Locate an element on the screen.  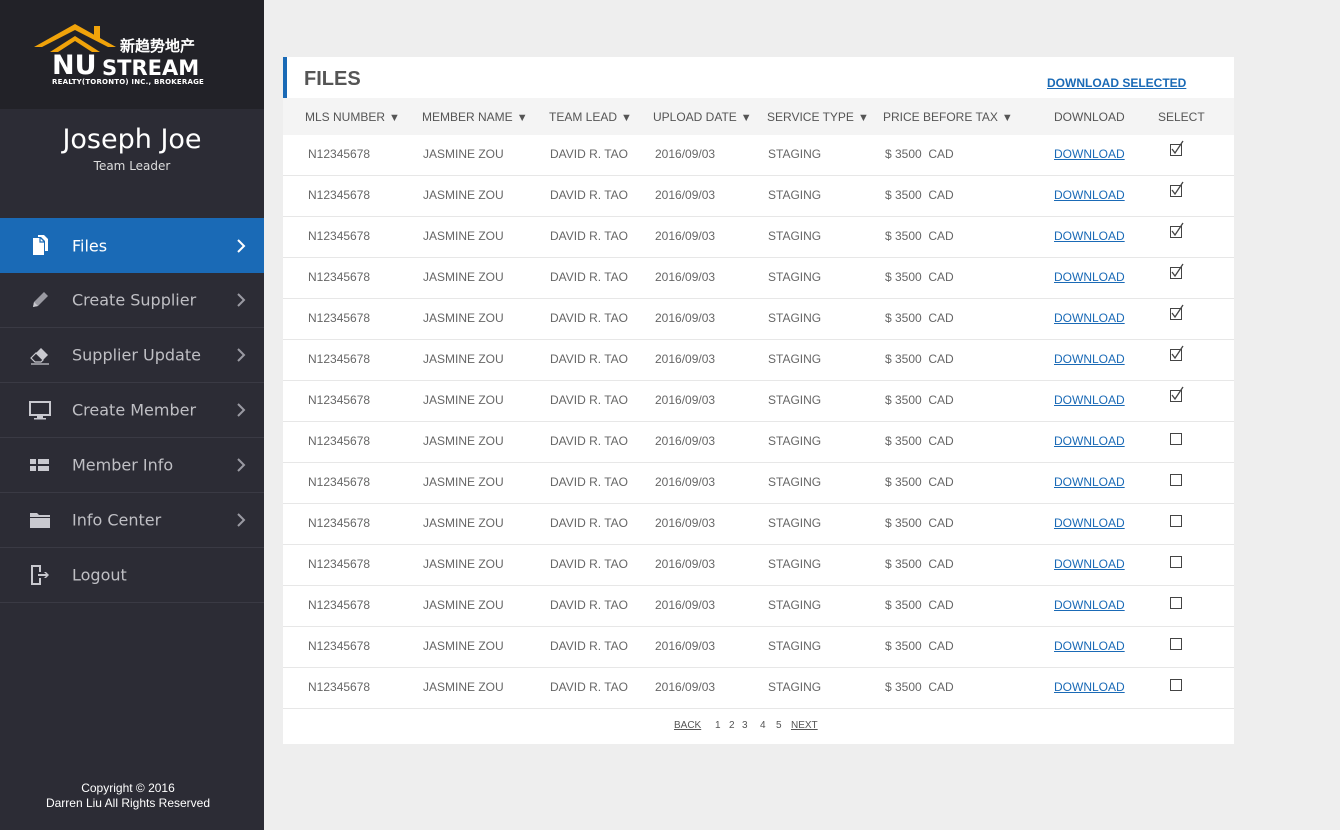
column-header-download: DOWNLOAD is located at coordinates (1089, 117).